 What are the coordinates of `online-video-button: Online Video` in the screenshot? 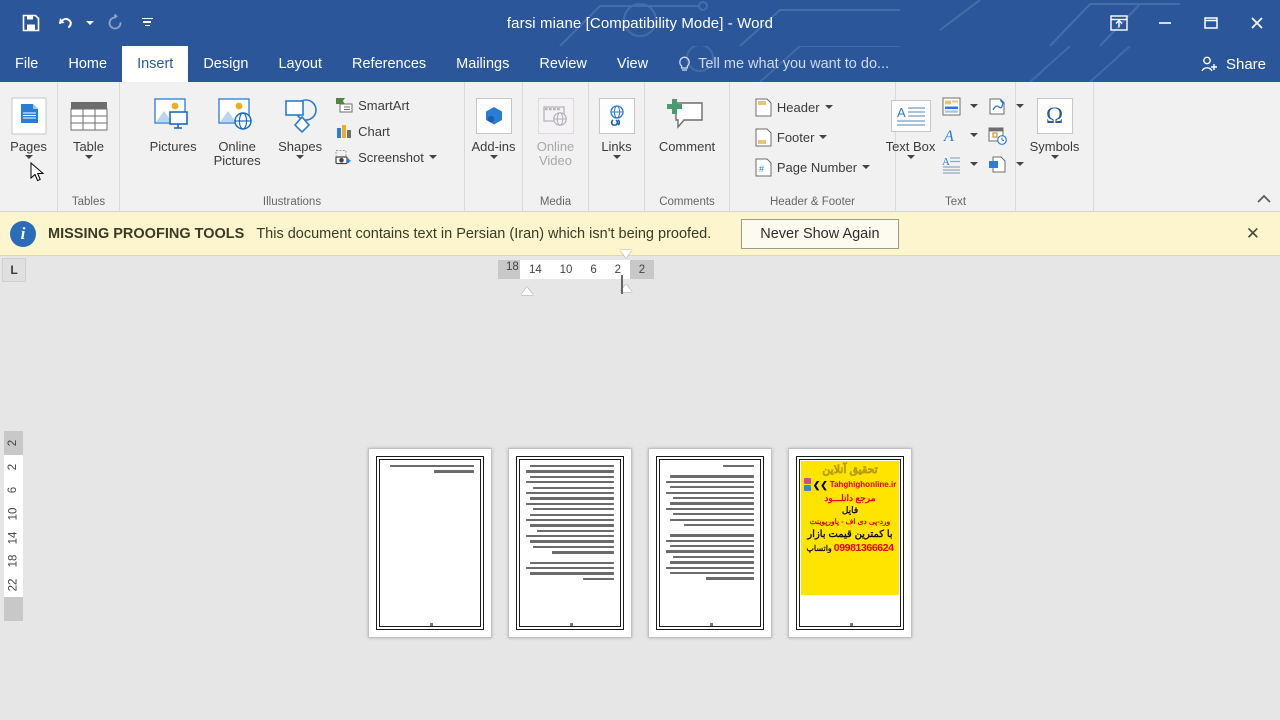 It's located at (556, 132).